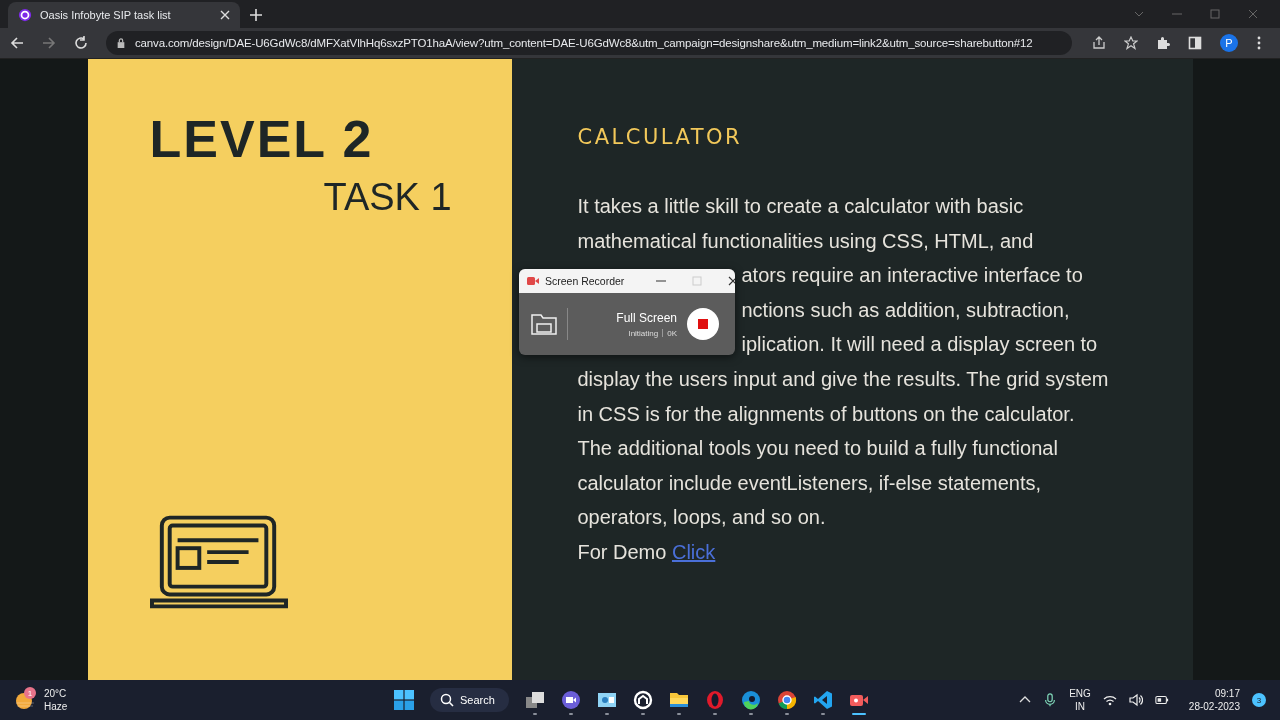 This screenshot has width=1280, height=720. What do you see at coordinates (622, 551) in the screenshot?
I see `demo-label: For Demo` at bounding box center [622, 551].